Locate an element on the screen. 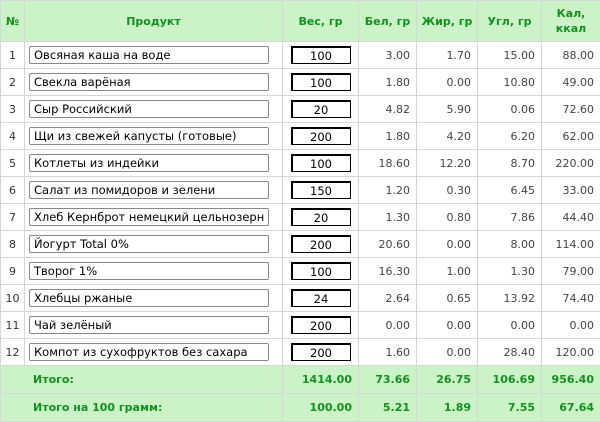  carbs-value: 7.86 is located at coordinates (509, 217).